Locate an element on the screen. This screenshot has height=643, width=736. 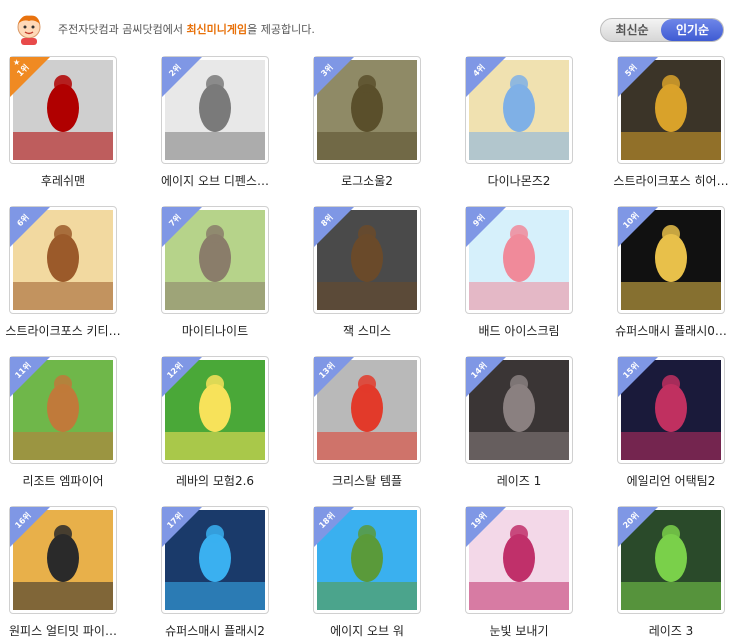
game-title: 후레쉬맨 is located at coordinates (69, 180).